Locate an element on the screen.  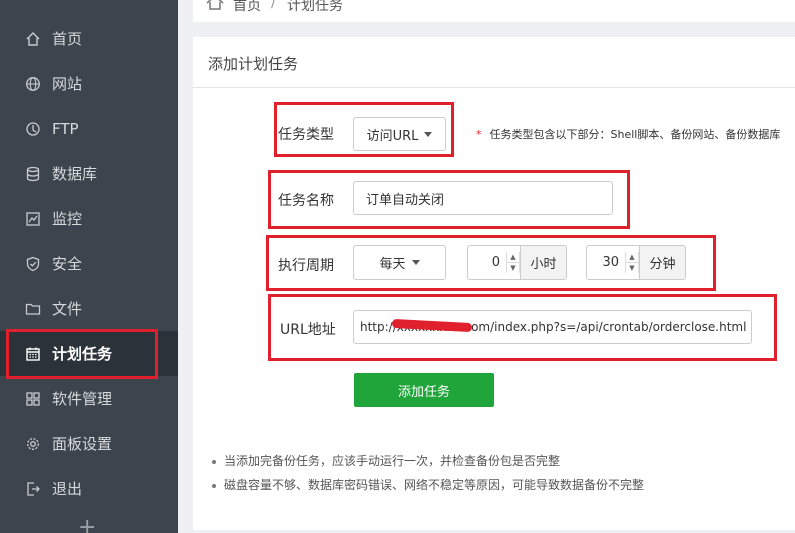
panel-title: 添加计划任务 is located at coordinates (253, 64).